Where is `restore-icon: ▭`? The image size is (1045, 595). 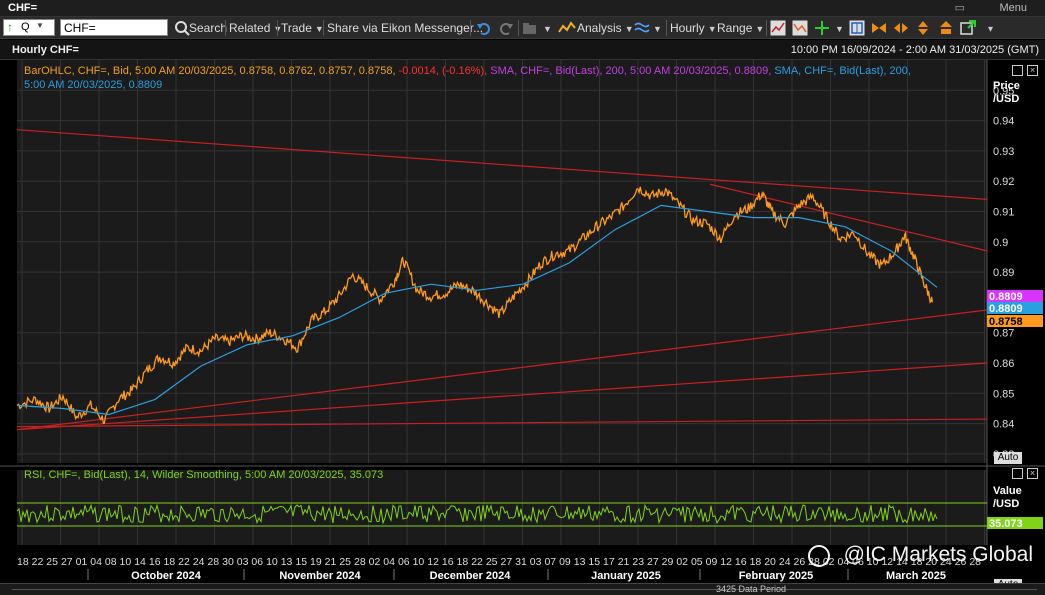
restore-icon: ▭ is located at coordinates (960, 7).